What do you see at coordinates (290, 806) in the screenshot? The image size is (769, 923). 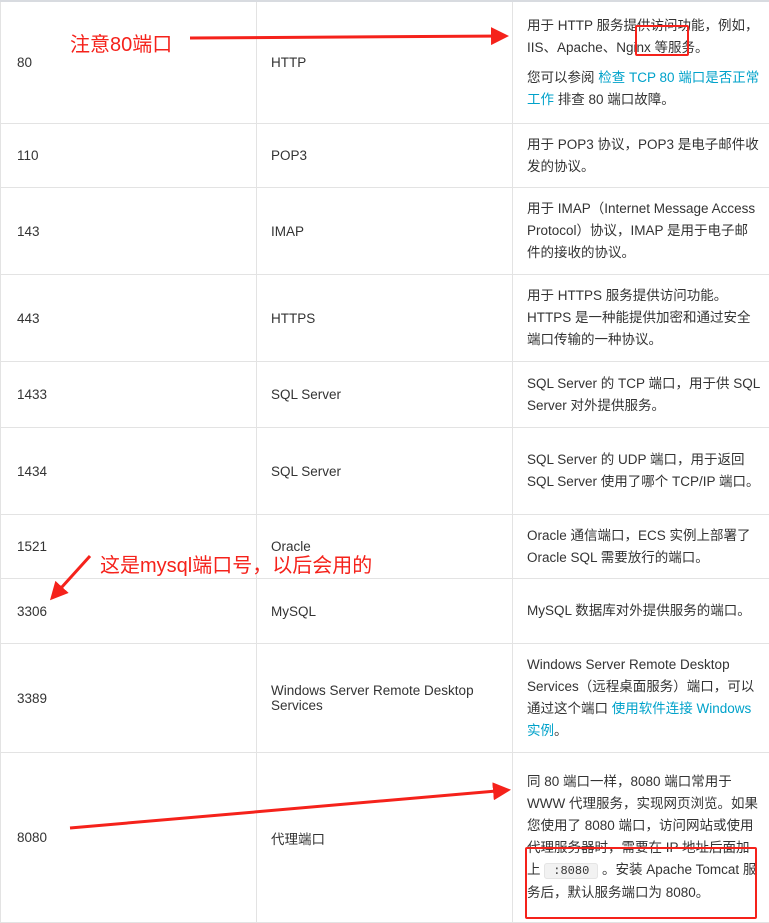 I see `arrow-to-8080-desc` at bounding box center [290, 806].